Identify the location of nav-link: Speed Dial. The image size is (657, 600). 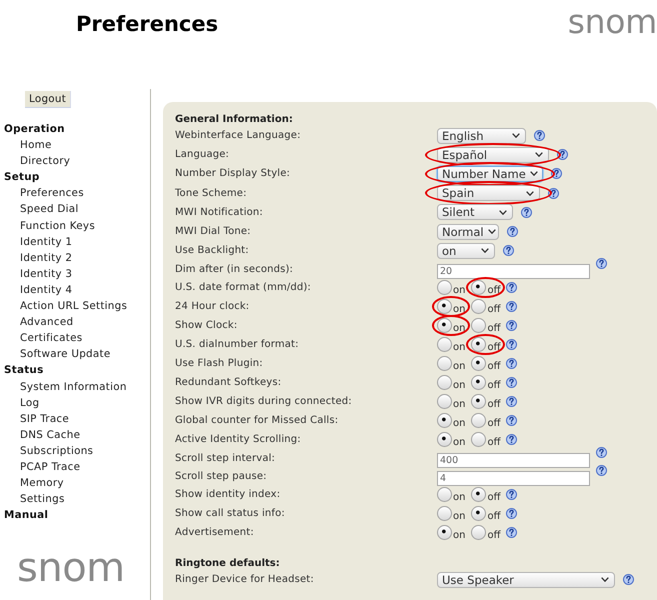
(75, 209).